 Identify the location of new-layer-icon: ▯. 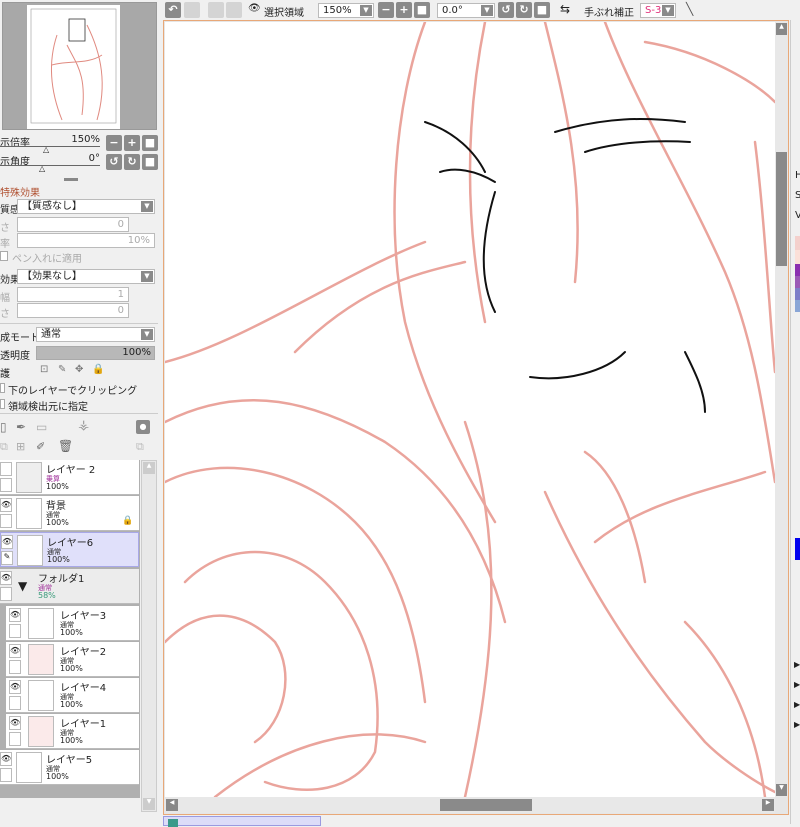
(3, 427).